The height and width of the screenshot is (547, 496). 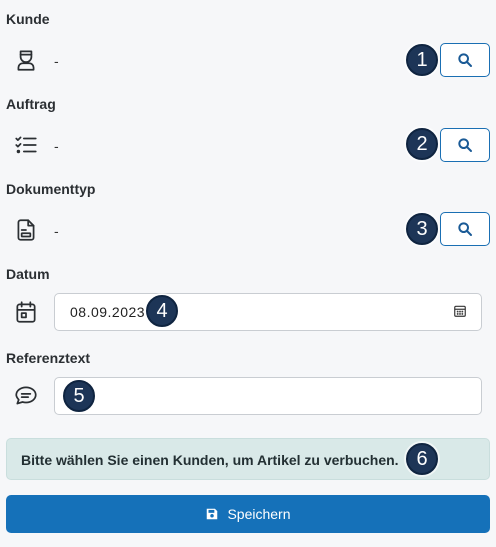 What do you see at coordinates (422, 229) in the screenshot?
I see `step-badge-3: 3` at bounding box center [422, 229].